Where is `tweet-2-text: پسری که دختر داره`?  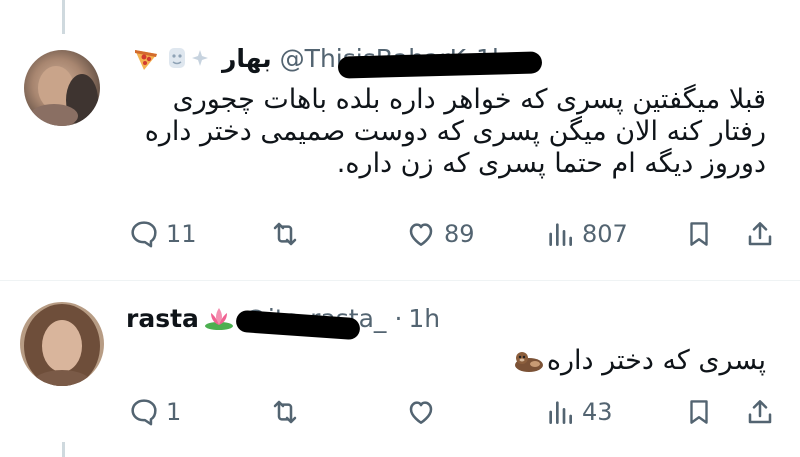
tweet-2-text: پسری که دختر داره is located at coordinates (583, 361).